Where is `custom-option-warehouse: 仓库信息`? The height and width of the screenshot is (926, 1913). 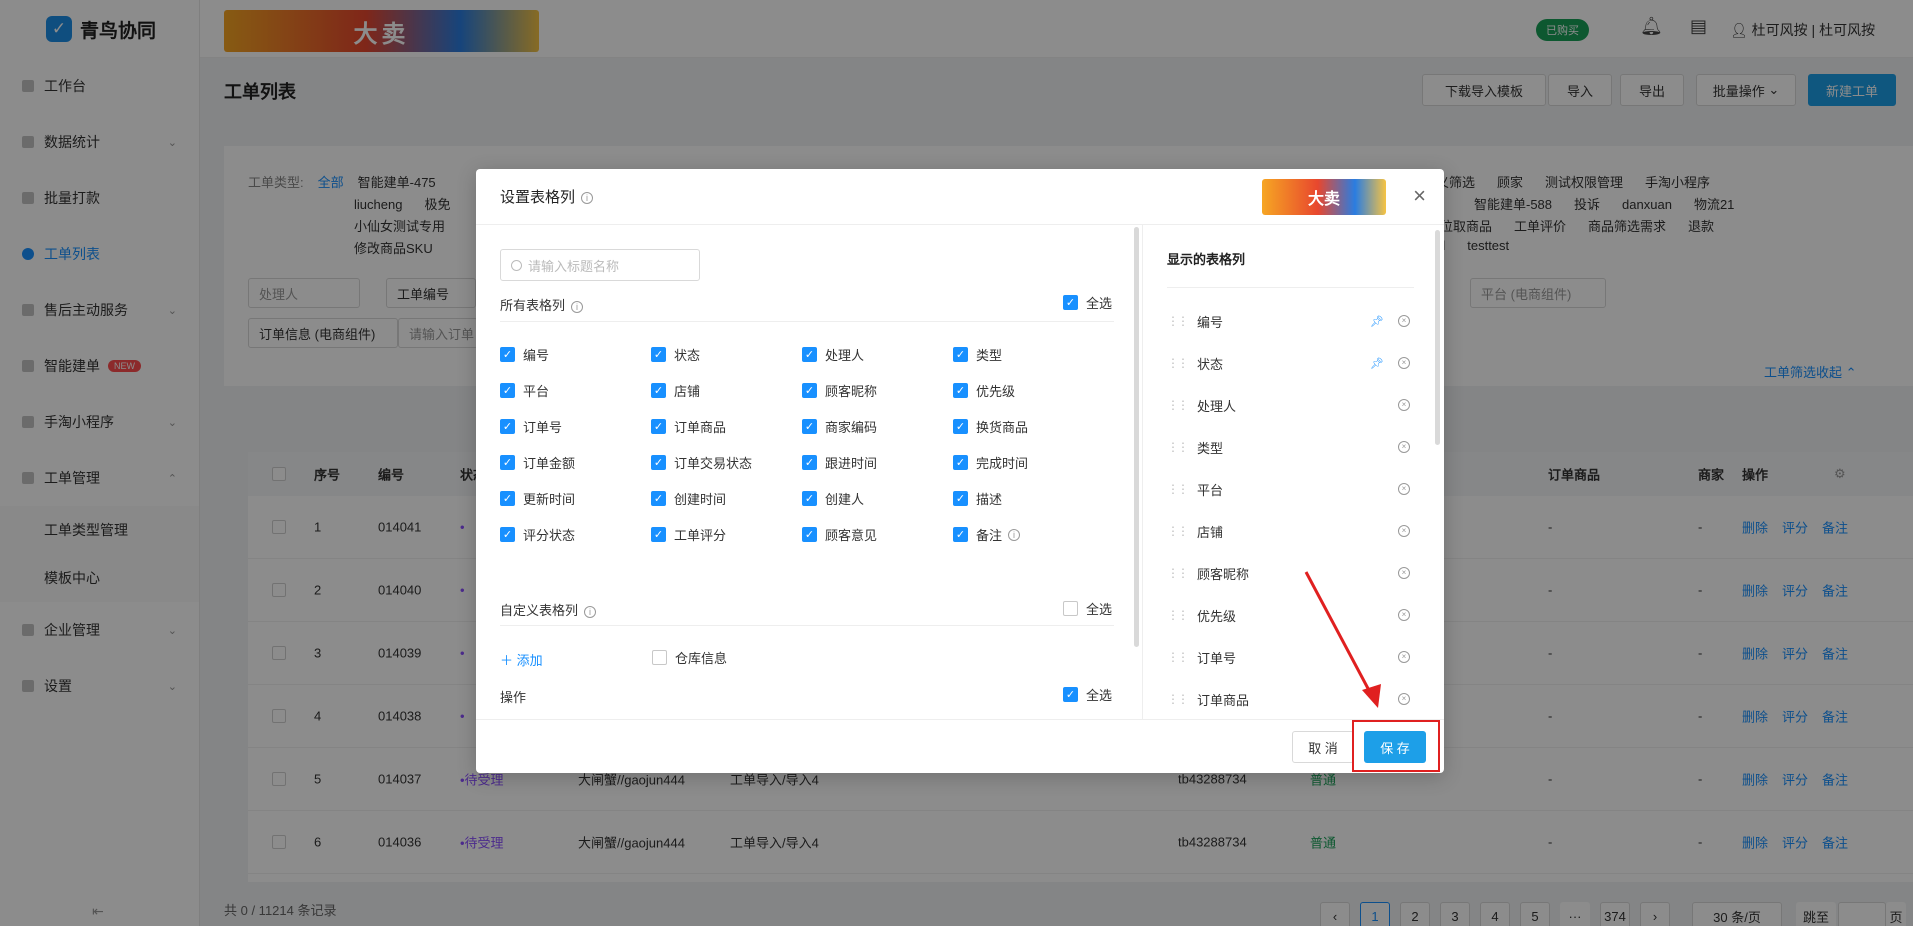
custom-option-warehouse: 仓库信息 is located at coordinates (689, 657).